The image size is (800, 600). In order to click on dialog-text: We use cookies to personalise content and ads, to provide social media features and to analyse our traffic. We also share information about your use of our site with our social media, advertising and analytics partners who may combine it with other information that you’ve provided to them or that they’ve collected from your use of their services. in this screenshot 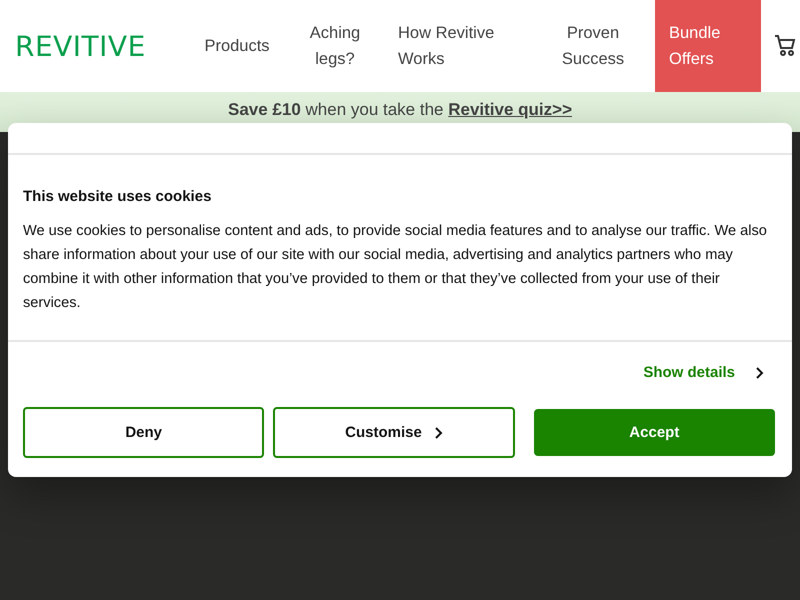, I will do `click(395, 267)`.